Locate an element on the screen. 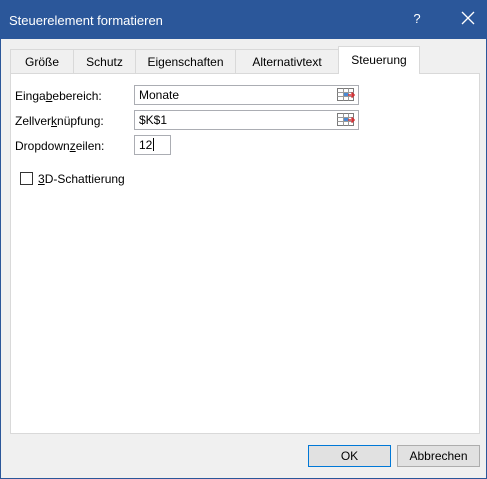  shading-checkbox is located at coordinates (26, 178).